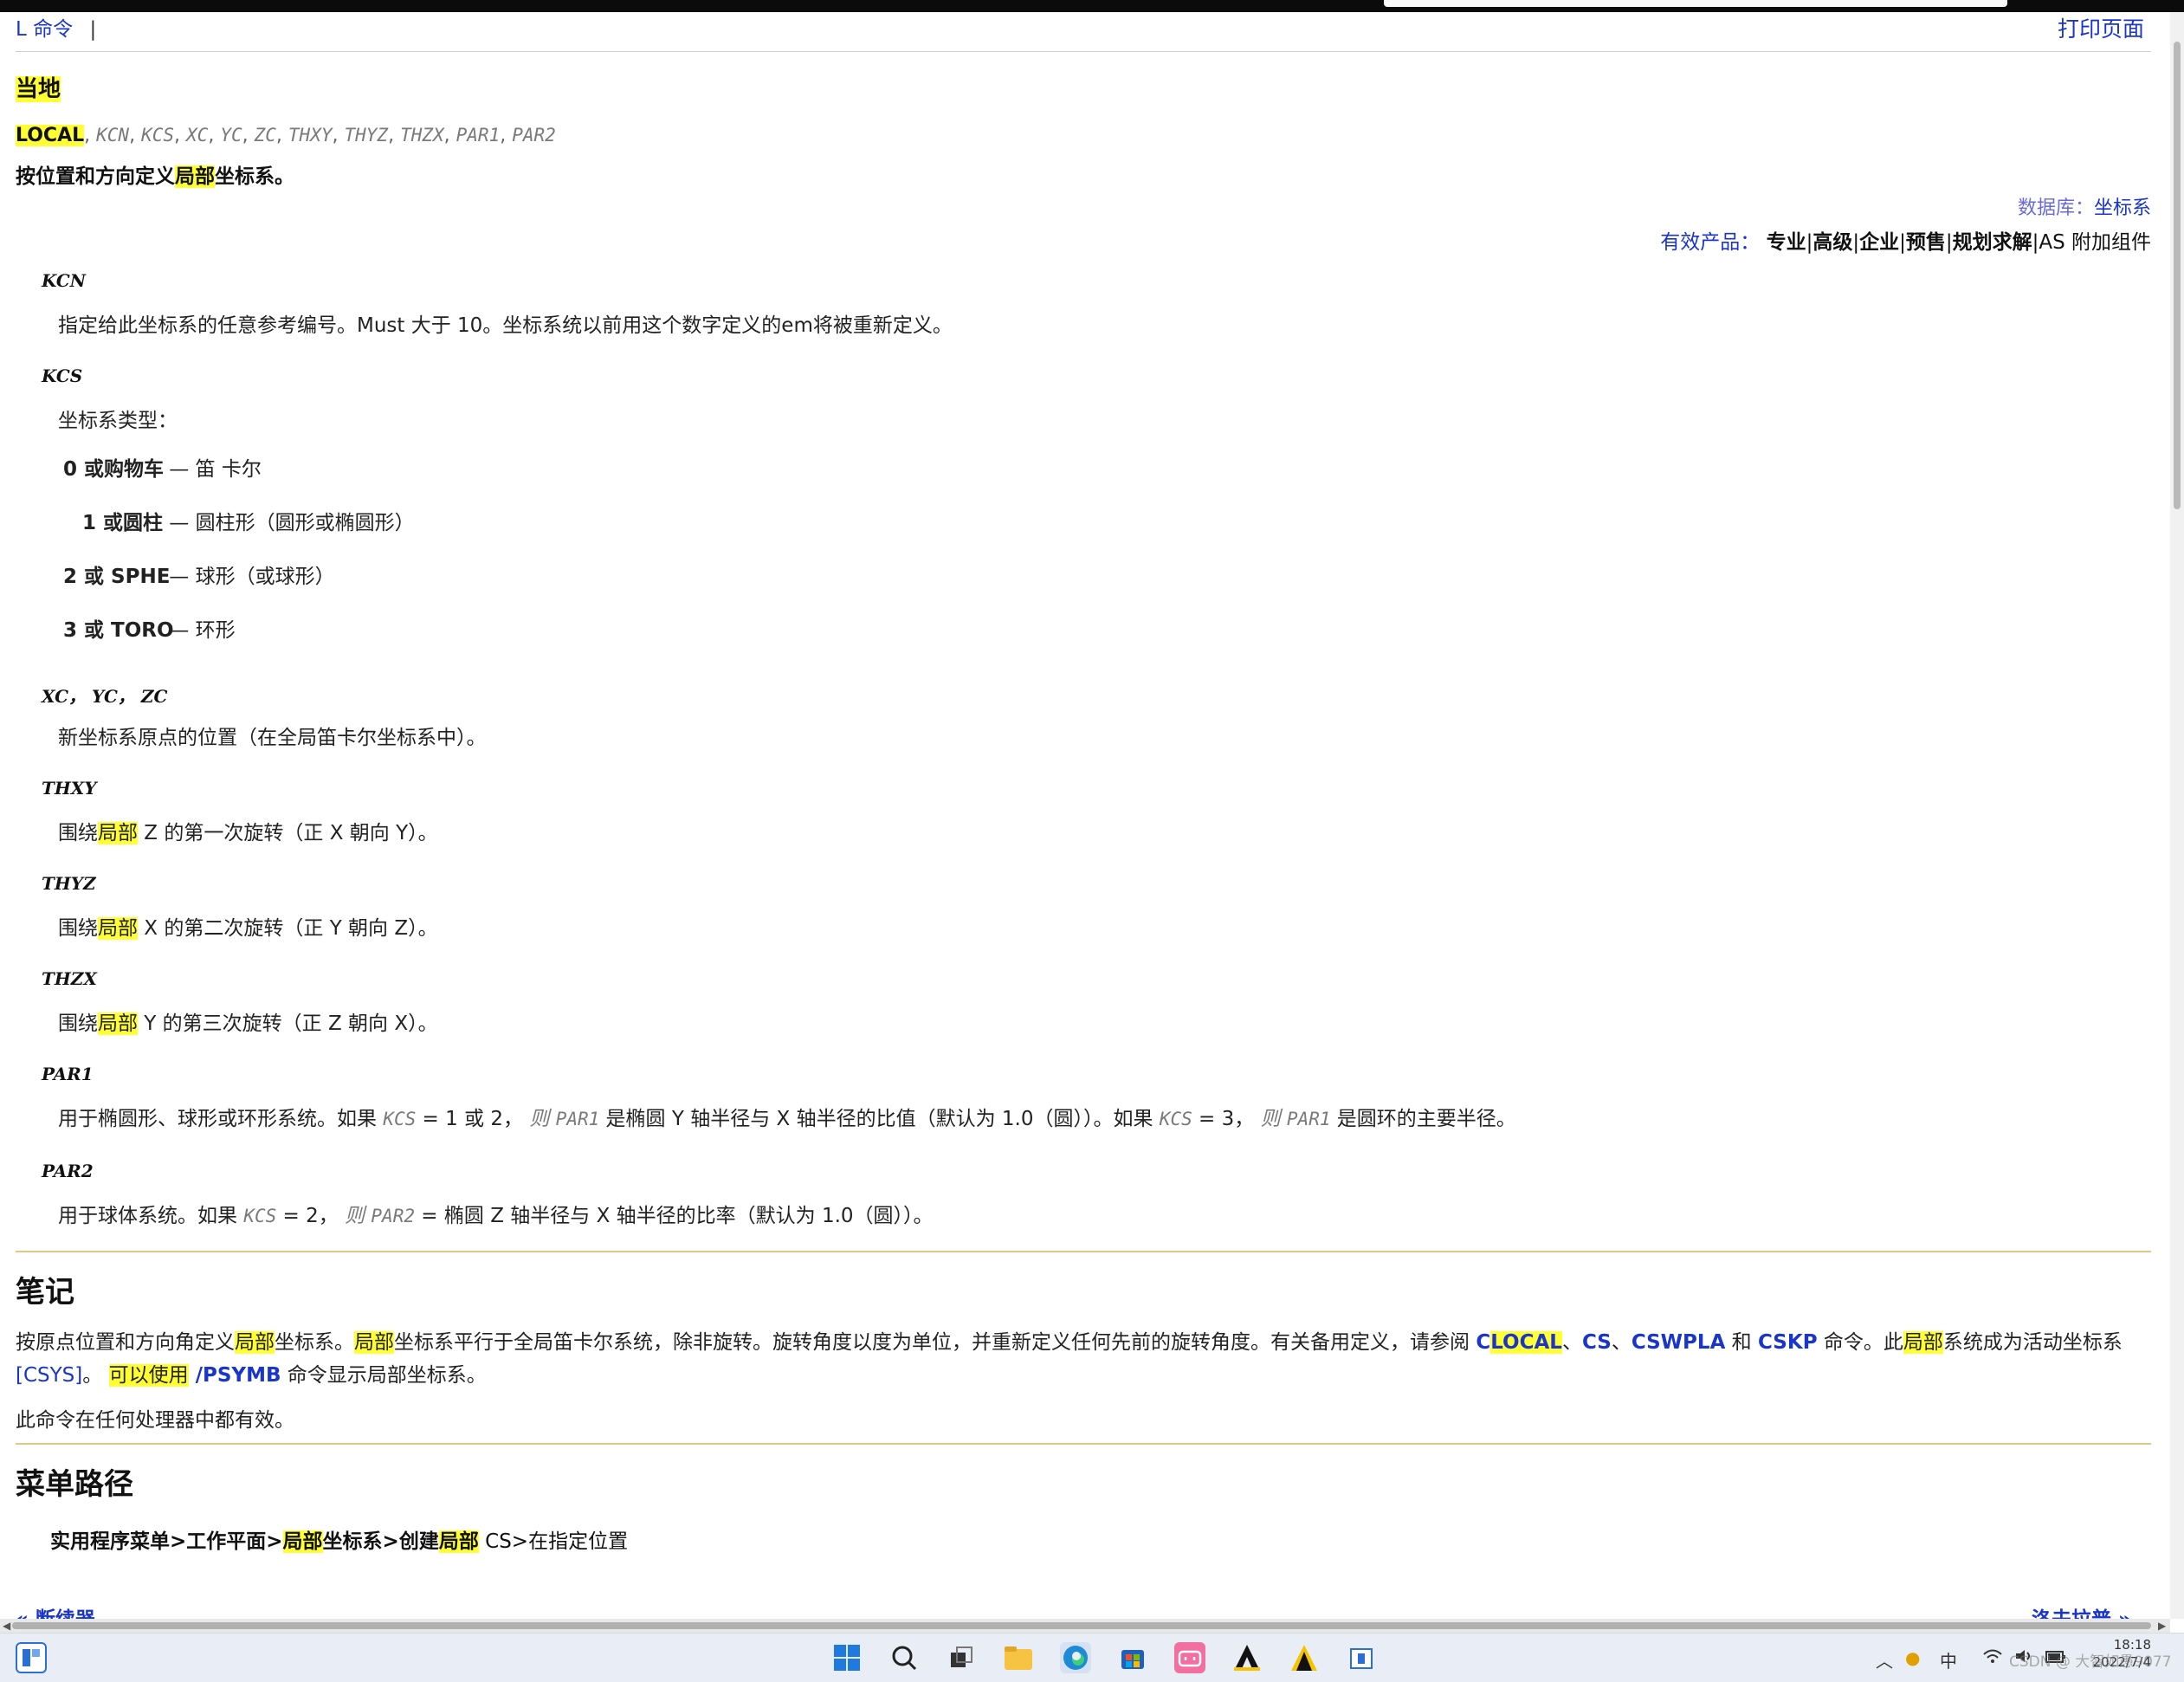 The height and width of the screenshot is (1682, 2184). What do you see at coordinates (74, 1484) in the screenshot?
I see `menu-path-heading: 菜单路径` at bounding box center [74, 1484].